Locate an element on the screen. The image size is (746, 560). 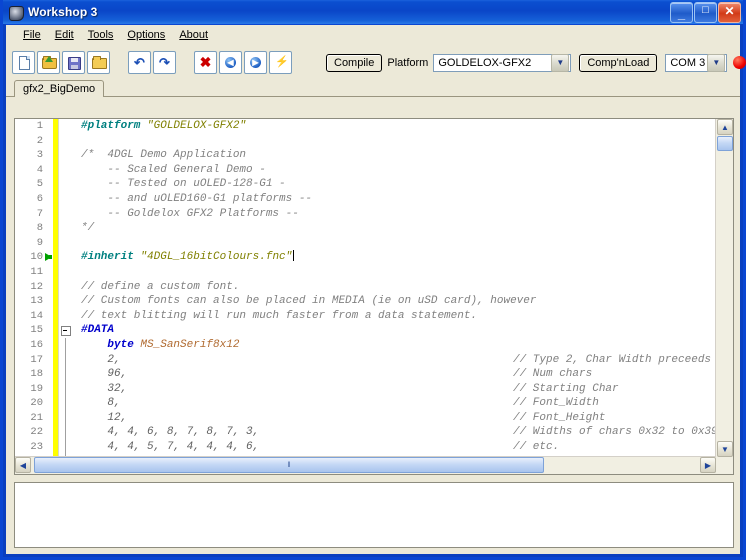
code-line: 20 8, // Font_Width is located at coordinates (365, 403).